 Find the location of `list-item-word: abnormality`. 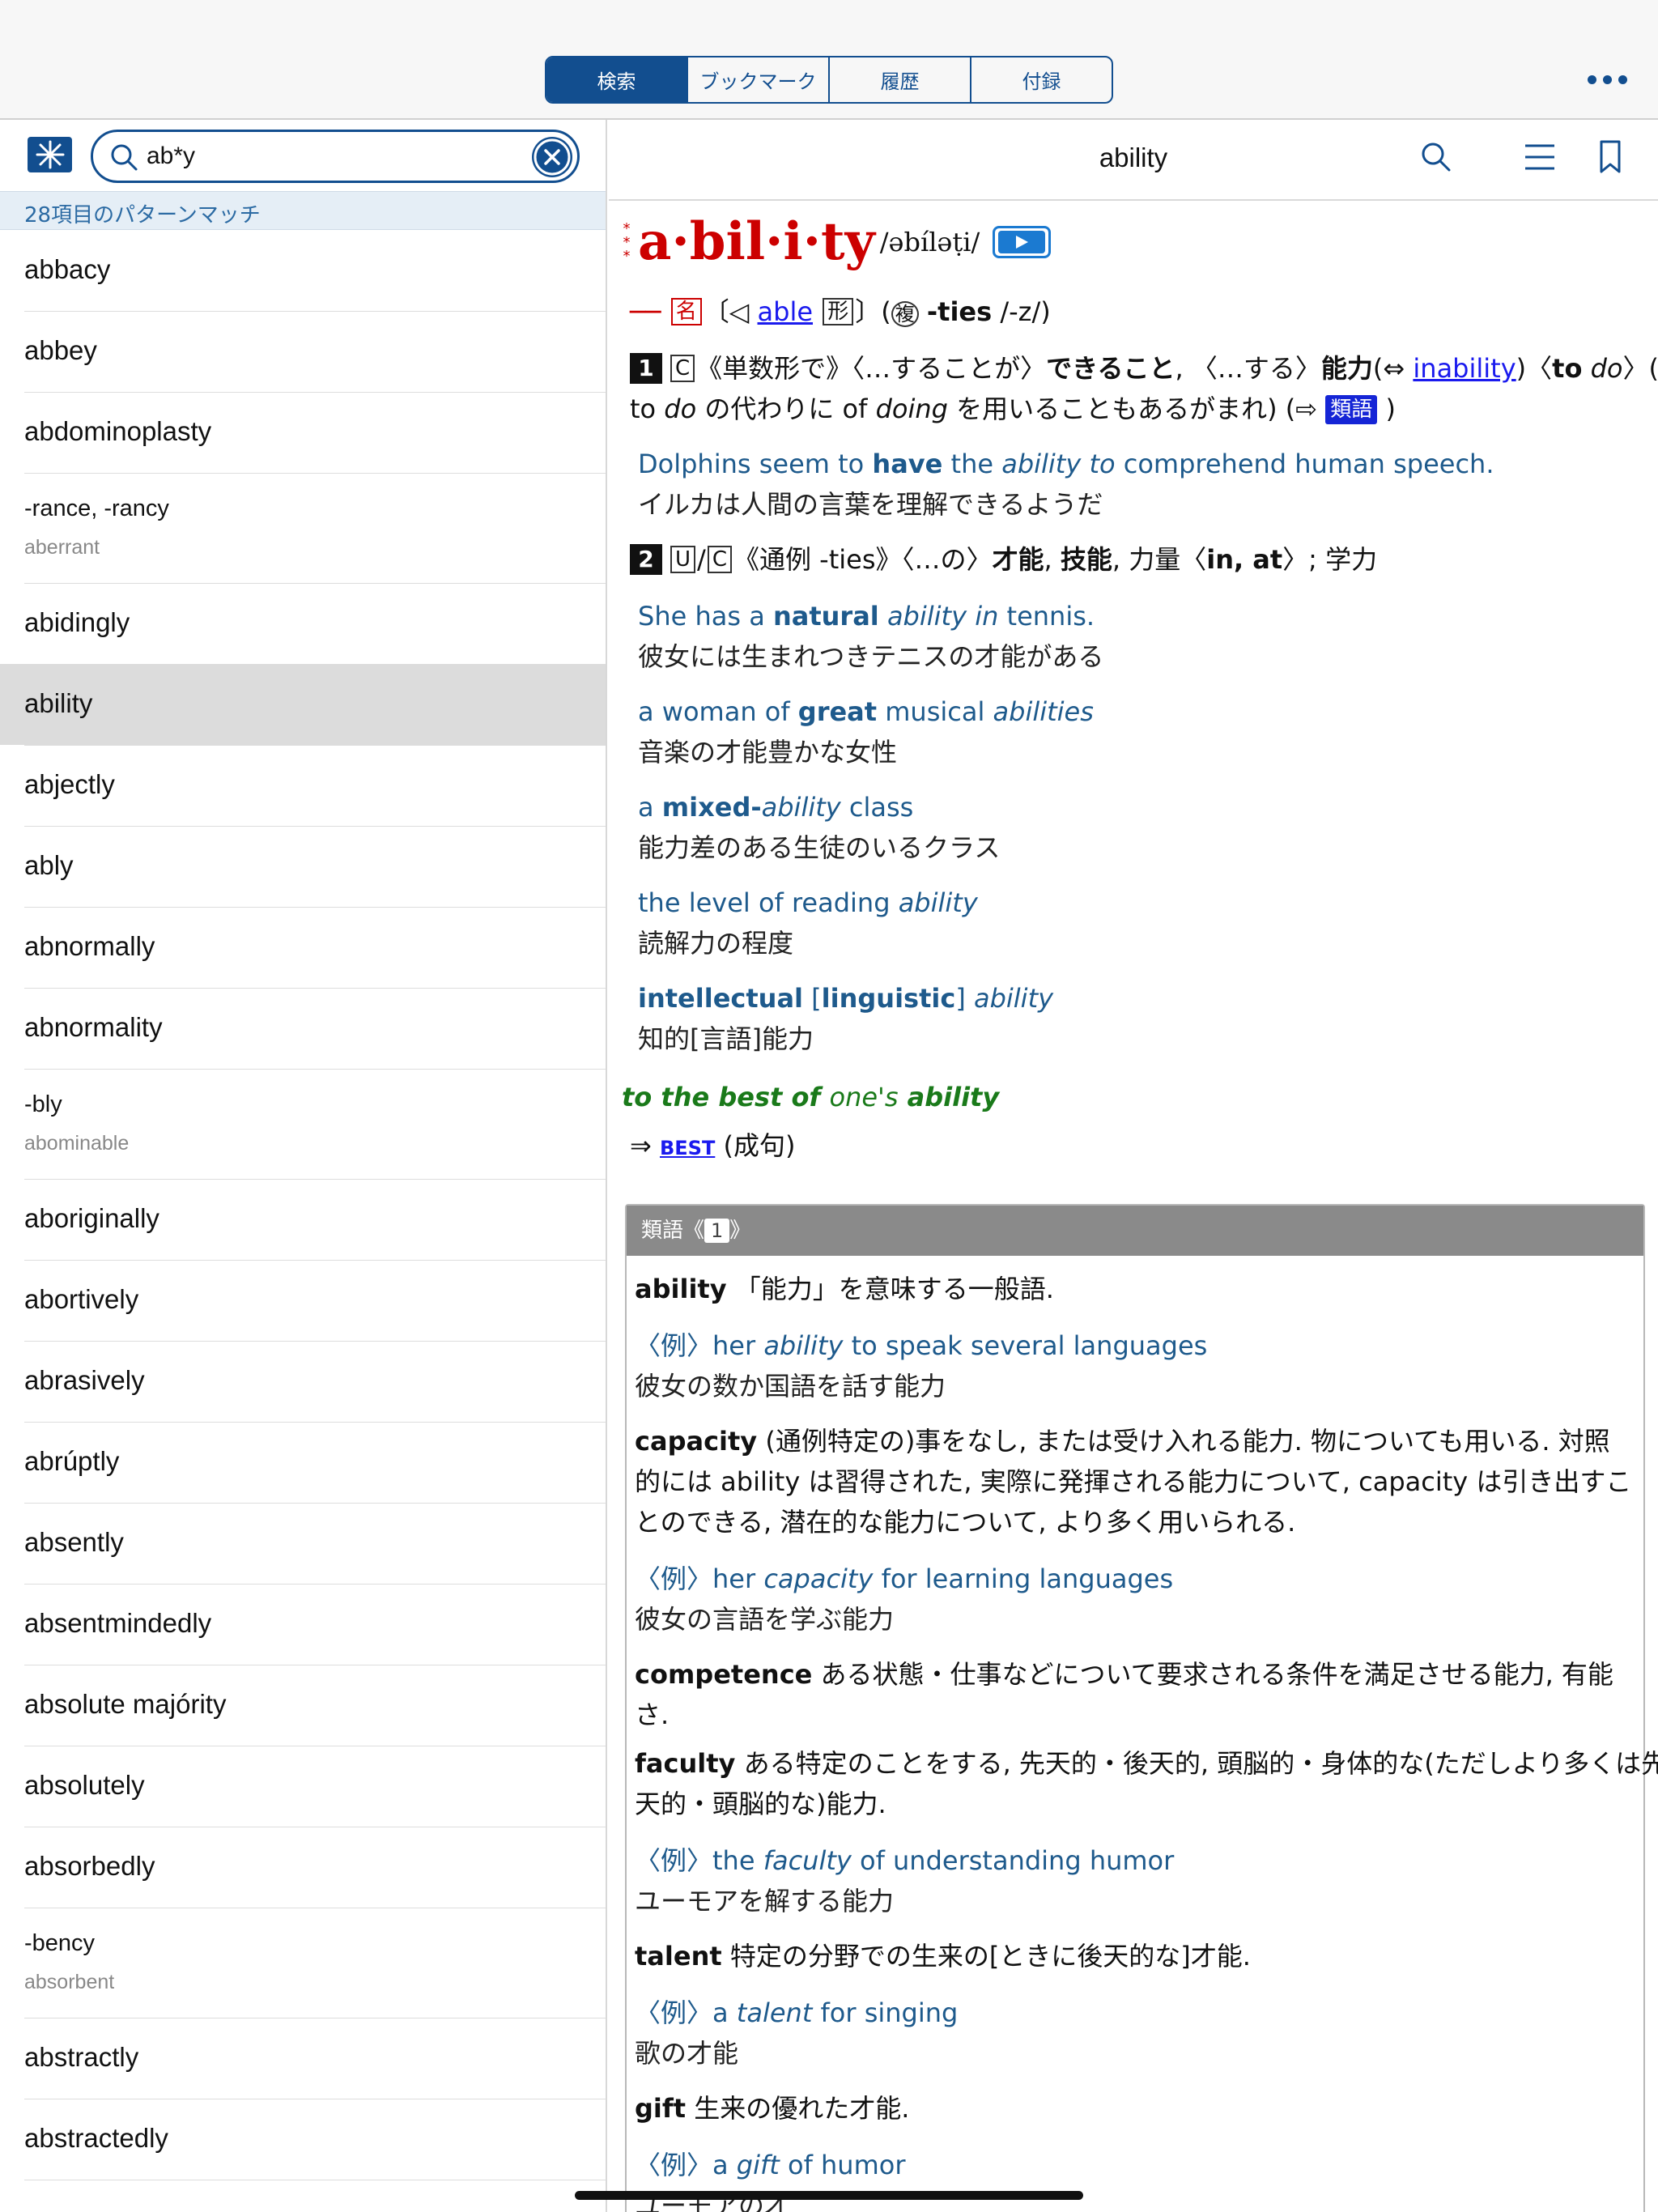

list-item-word: abnormality is located at coordinates (93, 1027).